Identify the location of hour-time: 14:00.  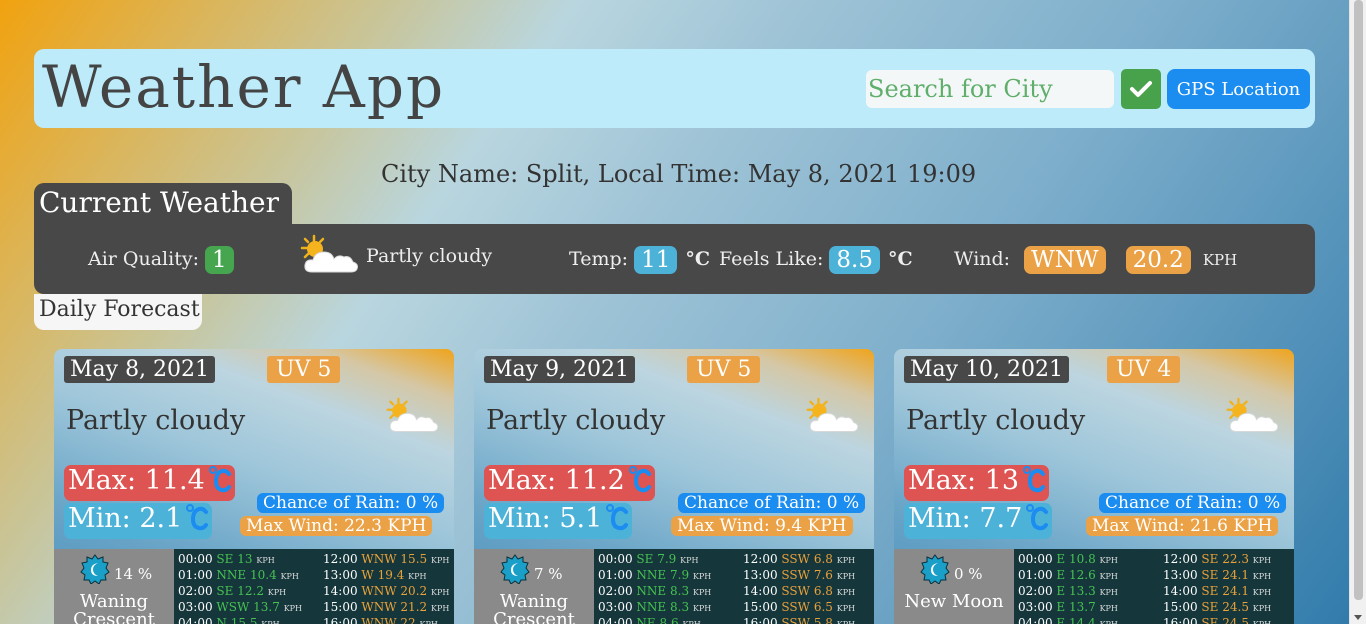
(340, 591).